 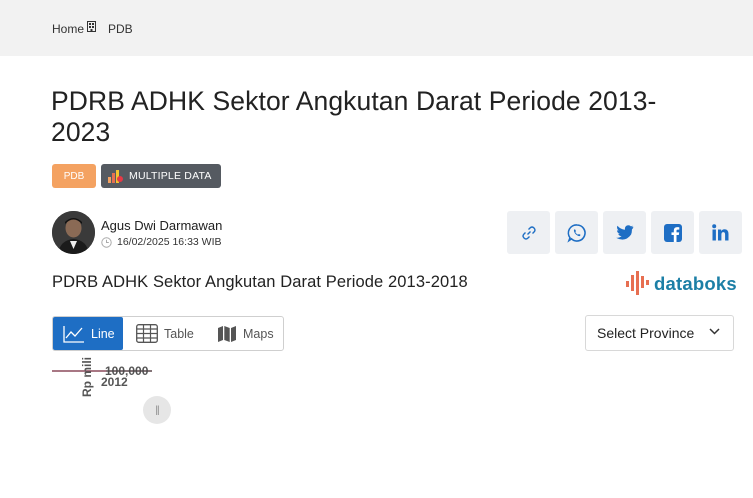 I want to click on tab-maps-label: Maps, so click(x=258, y=333).